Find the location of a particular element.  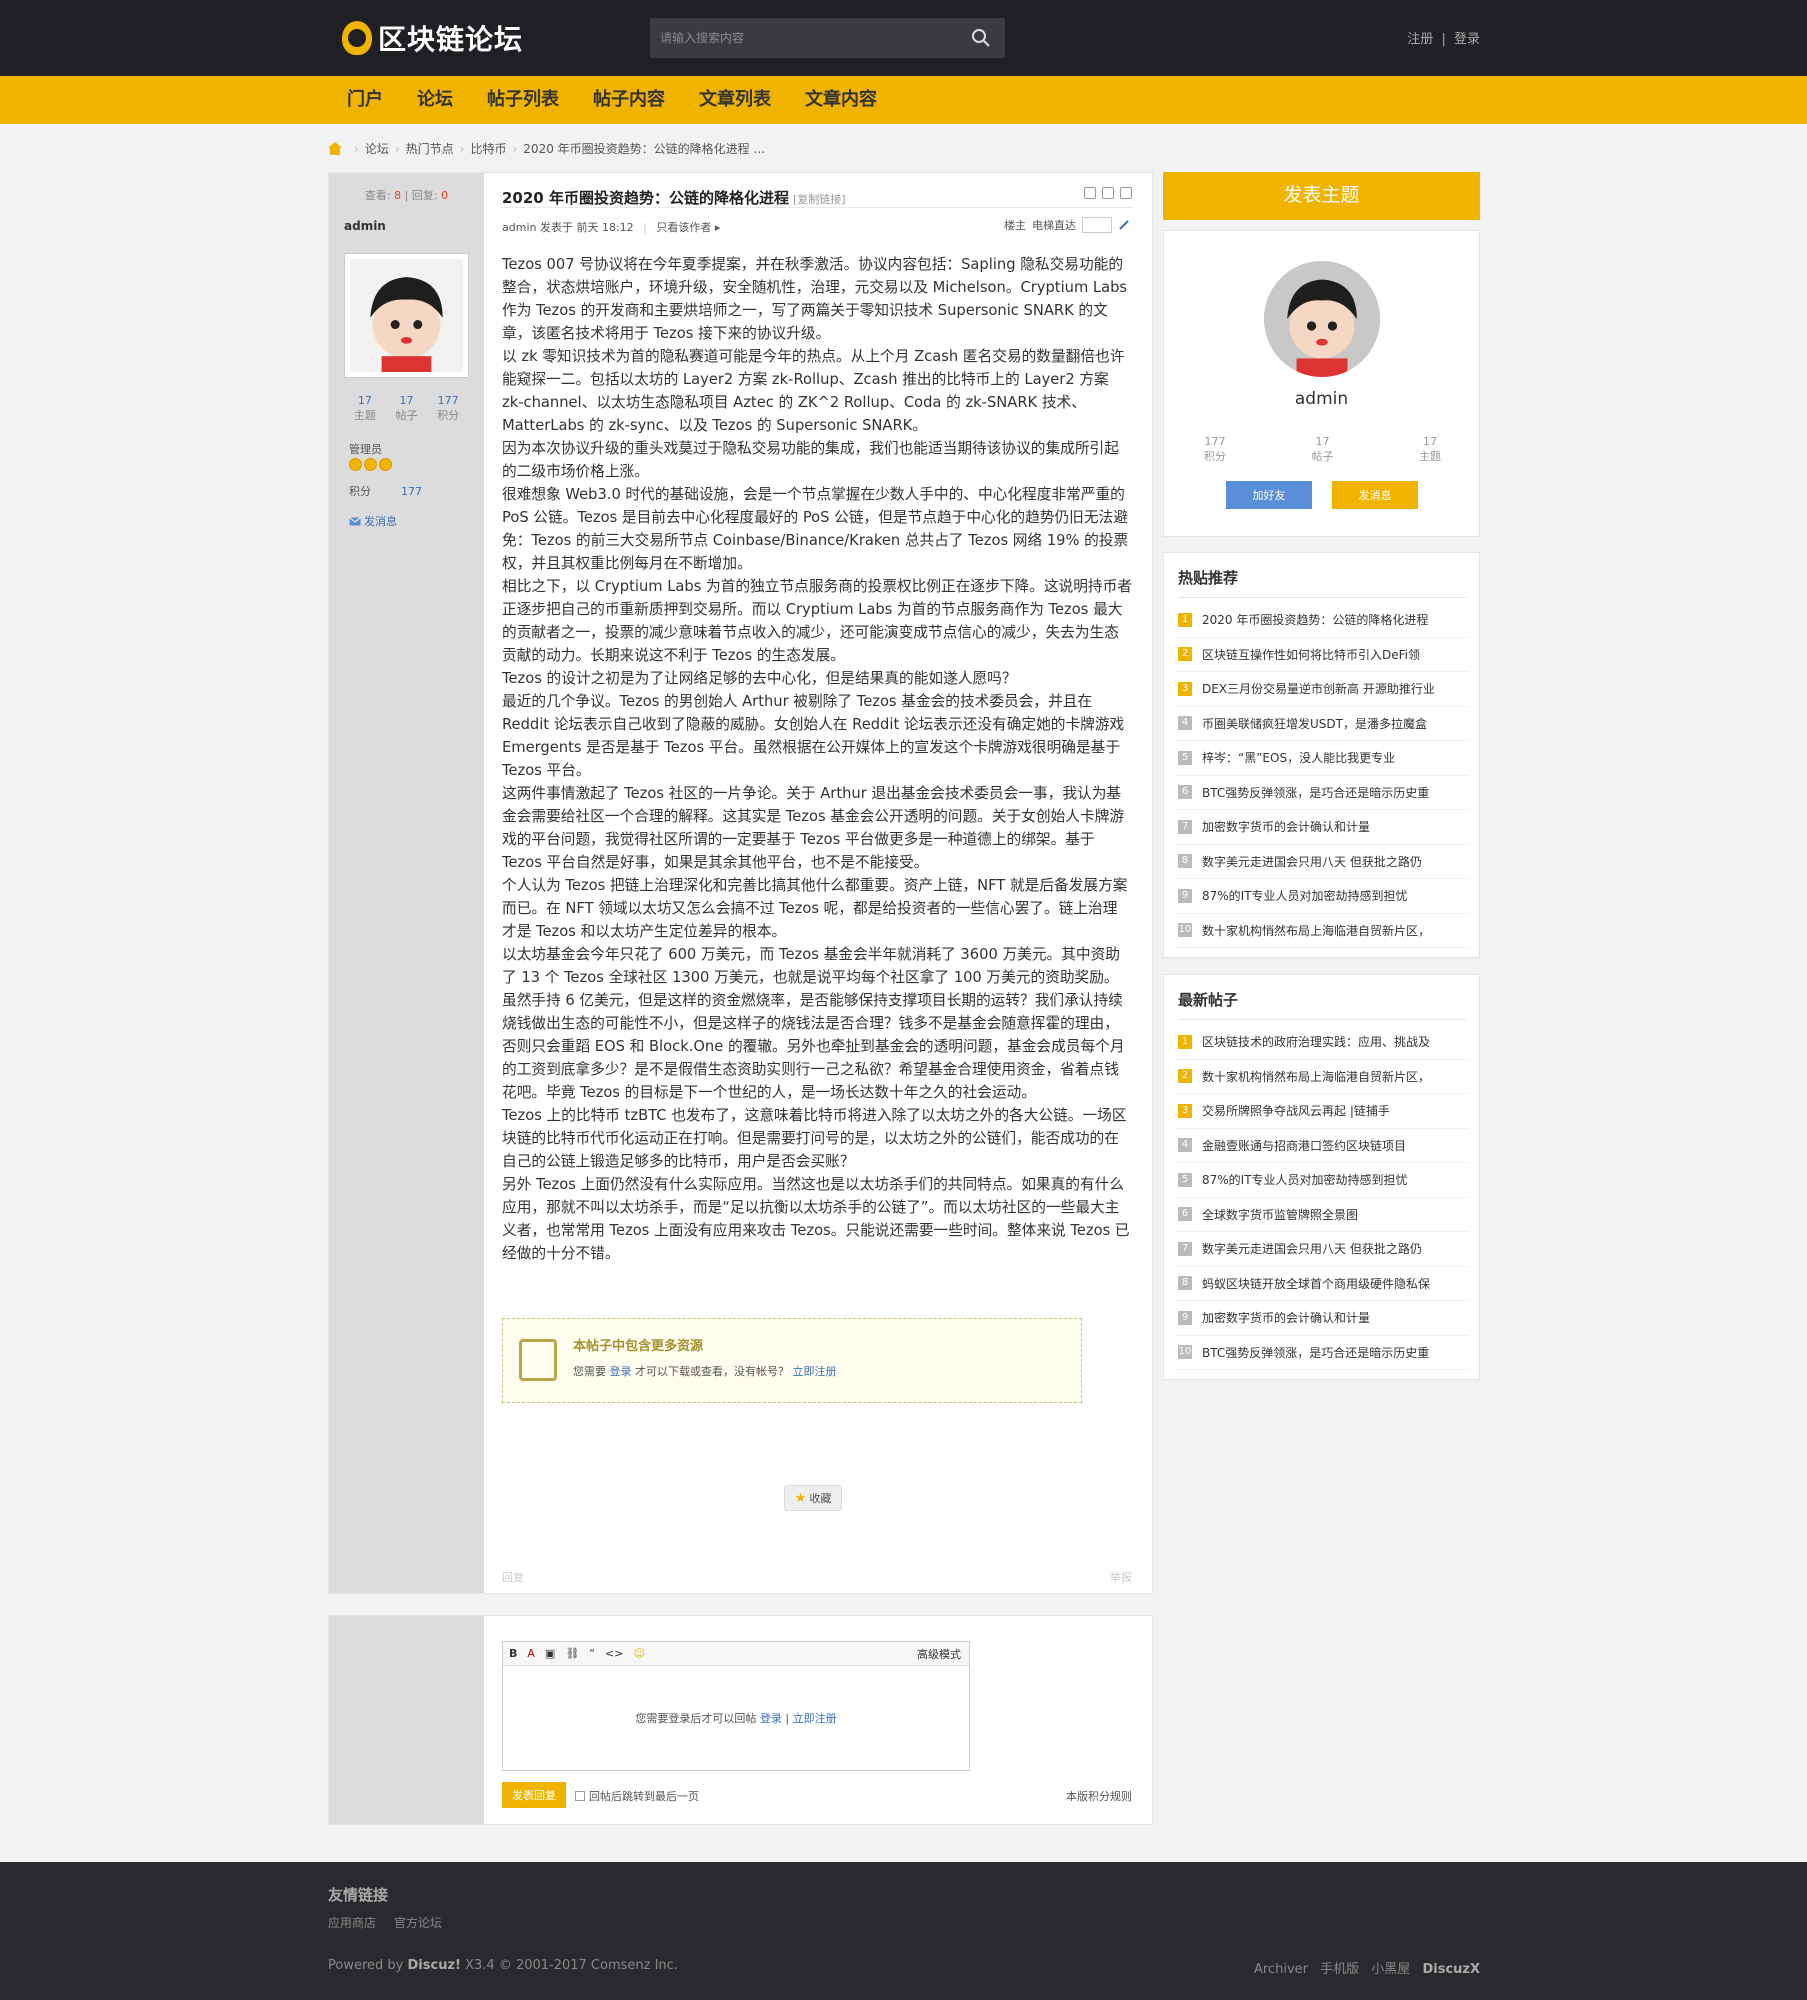

user-card-avatar is located at coordinates (1322, 319).